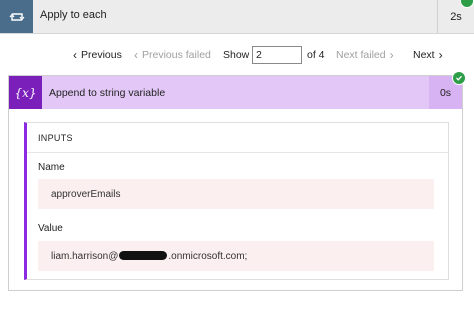  What do you see at coordinates (50, 228) in the screenshot?
I see `value-field-label: Value` at bounding box center [50, 228].